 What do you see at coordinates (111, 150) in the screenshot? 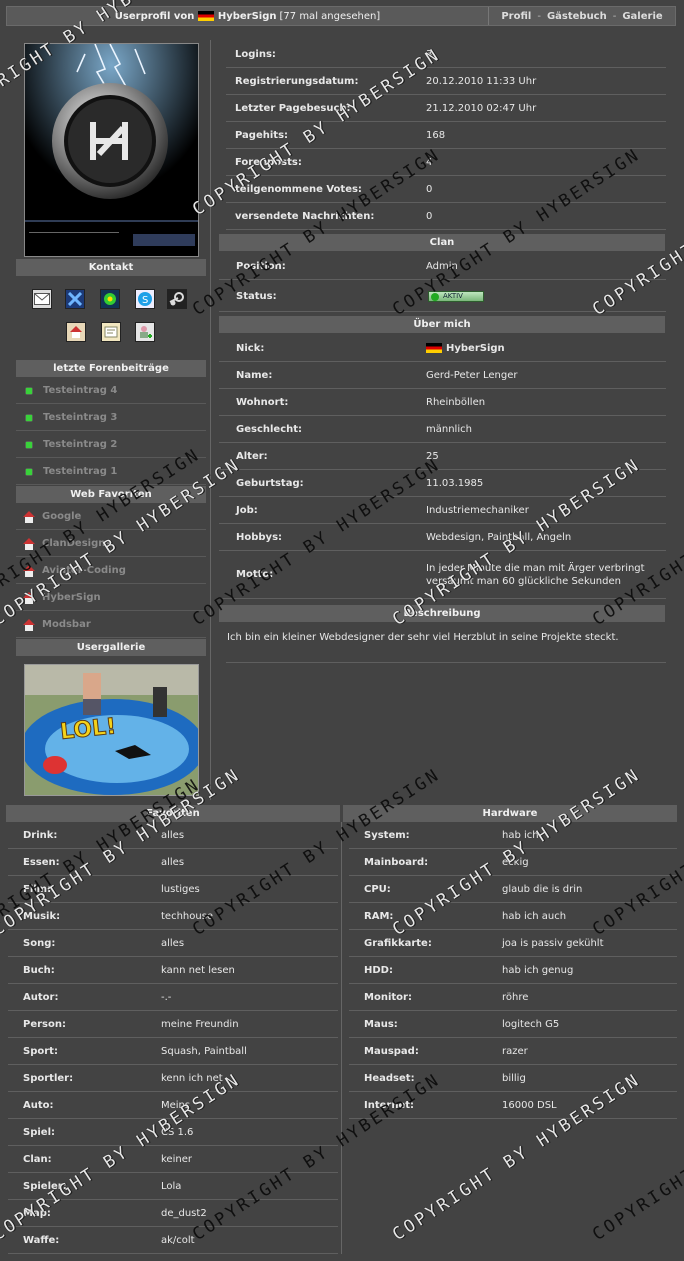
I see `user-avatar` at bounding box center [111, 150].